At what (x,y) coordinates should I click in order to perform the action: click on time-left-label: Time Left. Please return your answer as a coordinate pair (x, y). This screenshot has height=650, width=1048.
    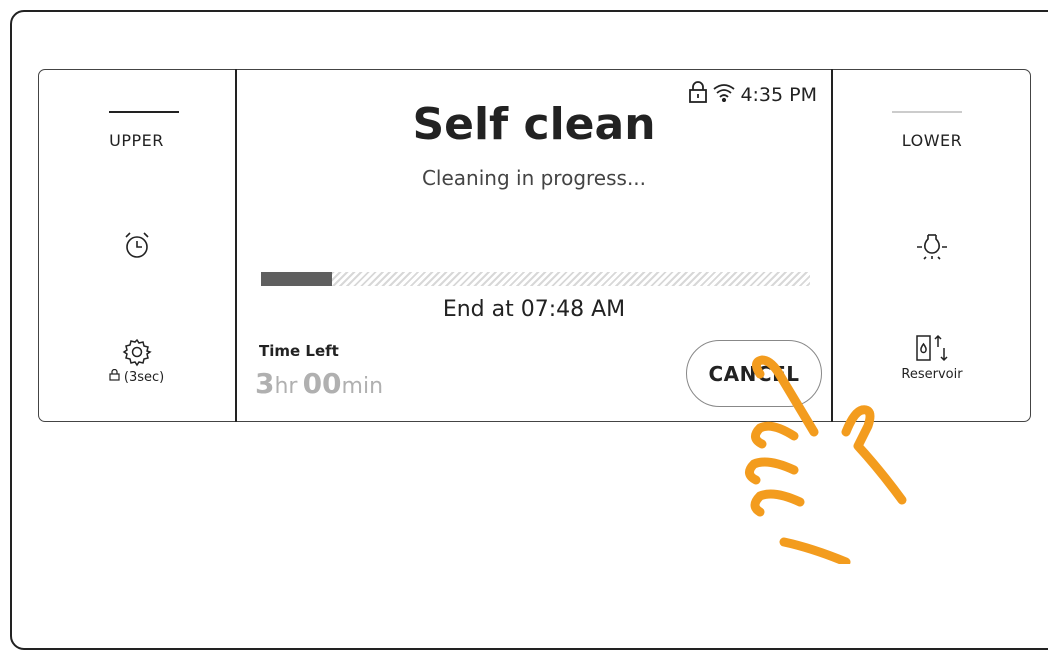
    Looking at the image, I should click on (299, 351).